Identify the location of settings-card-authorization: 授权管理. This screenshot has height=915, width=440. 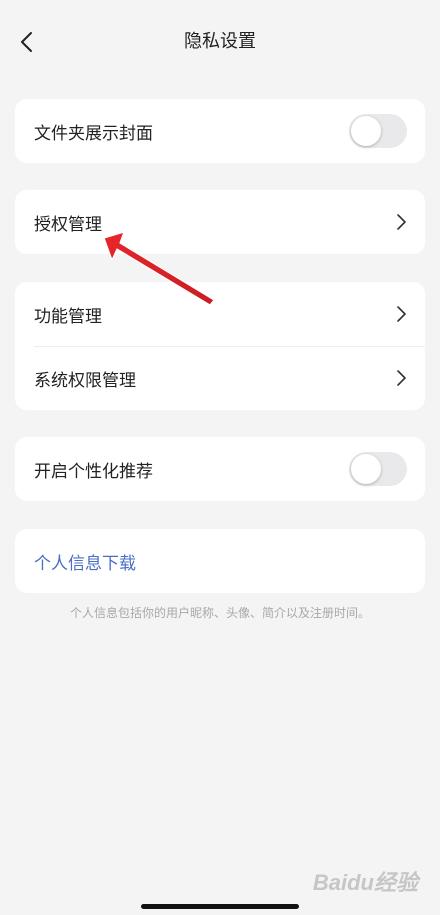
(220, 222).